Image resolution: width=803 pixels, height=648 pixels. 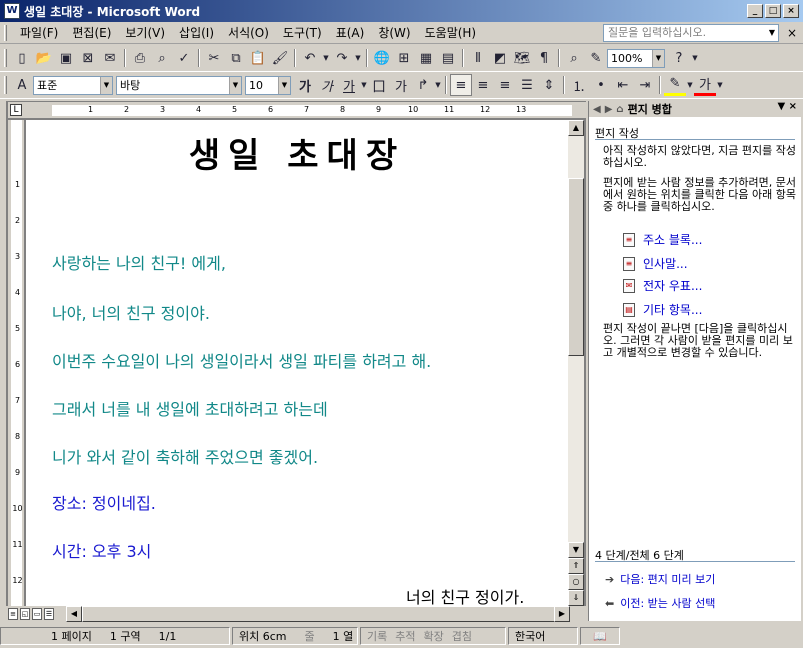 What do you see at coordinates (405, 636) in the screenshot?
I see `status-trk: 추적` at bounding box center [405, 636].